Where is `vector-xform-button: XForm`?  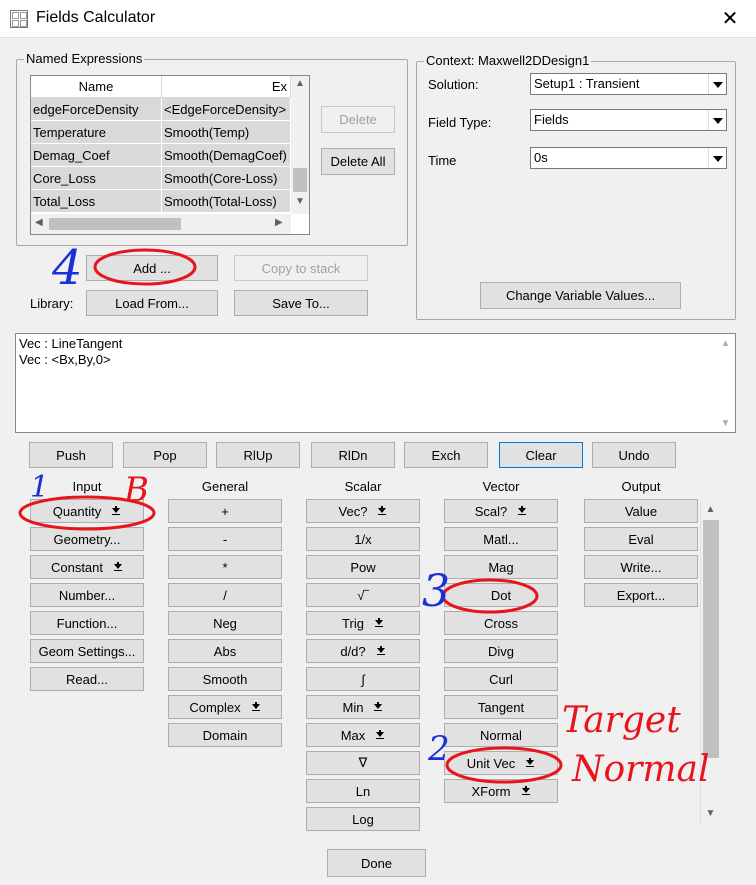 vector-xform-button: XForm is located at coordinates (501, 791).